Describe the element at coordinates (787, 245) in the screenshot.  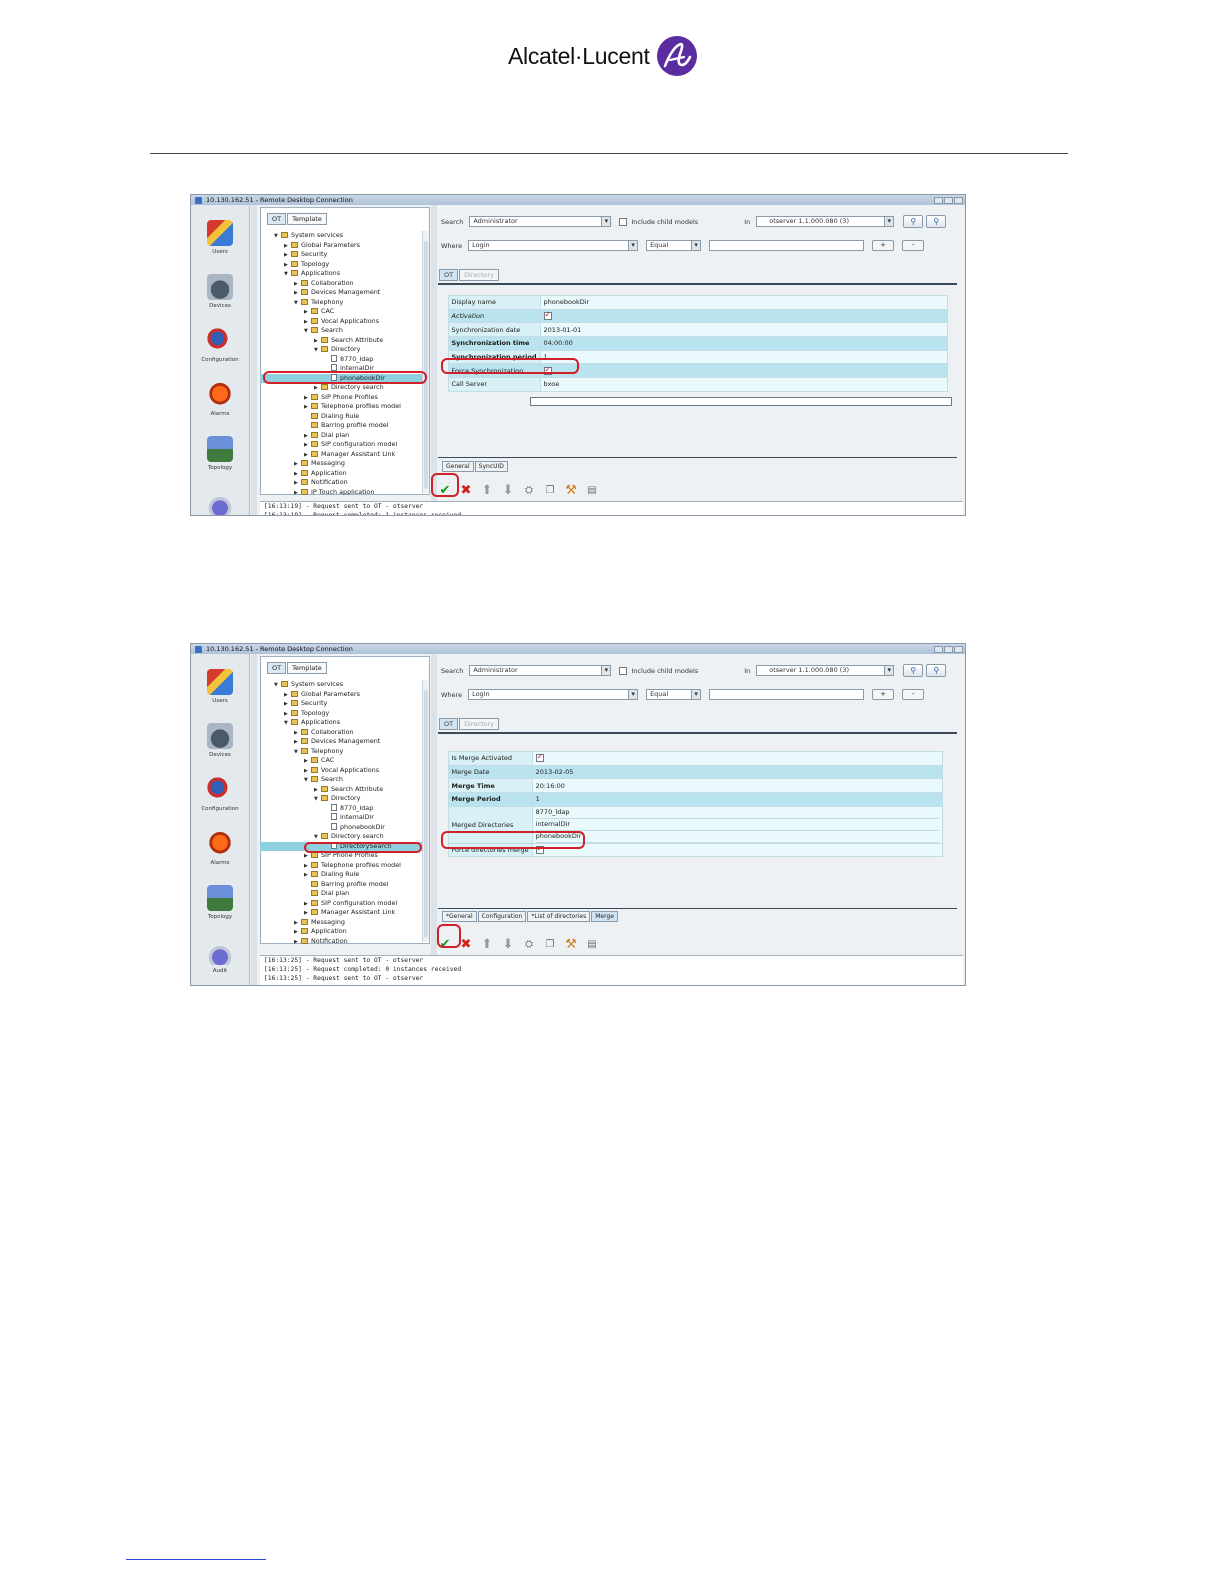
I see `where-value-input` at that location.